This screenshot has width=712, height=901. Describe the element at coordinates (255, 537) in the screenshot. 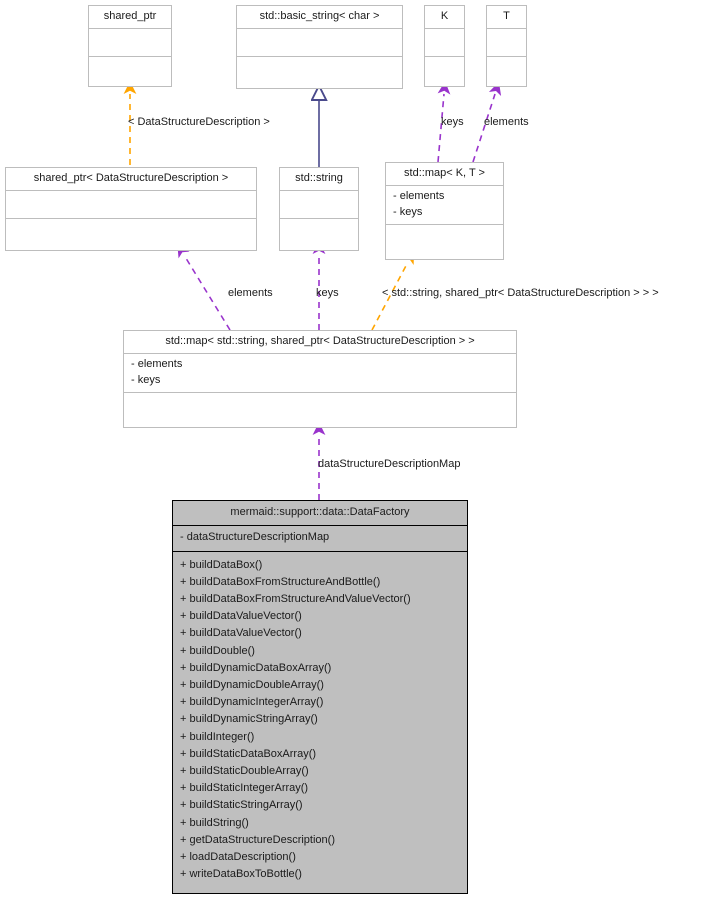

I see `attribute-row: - dataStructureDescriptionMap` at that location.